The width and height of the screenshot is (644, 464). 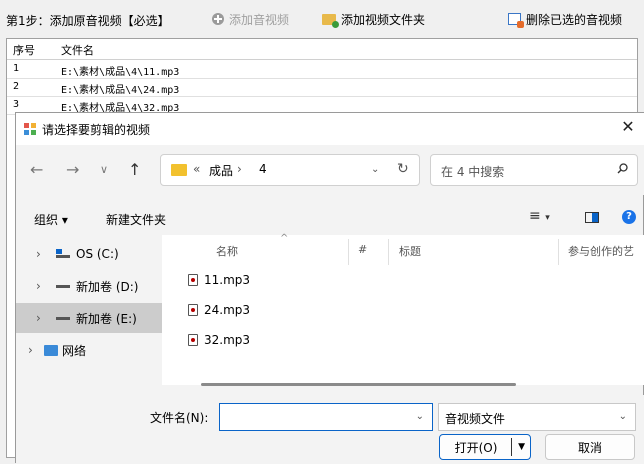 What do you see at coordinates (330, 129) in the screenshot?
I see `dialog-titlebar: 请选择要剪辑的视频 ✕` at bounding box center [330, 129].